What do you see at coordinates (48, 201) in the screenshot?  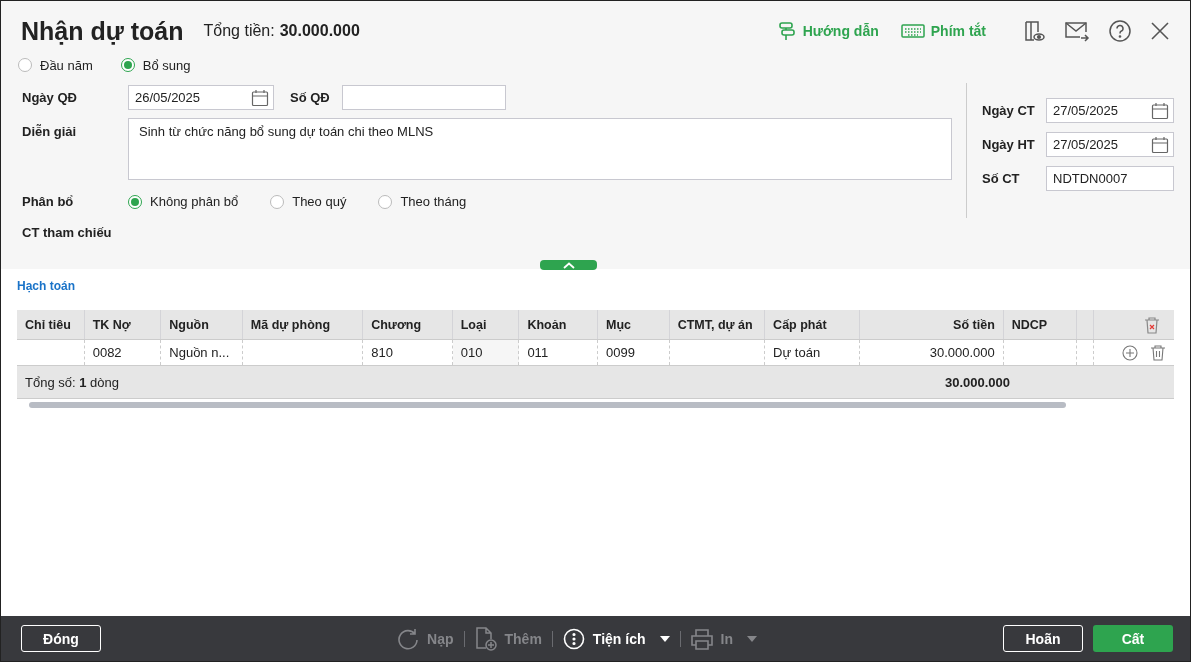 I see `field-label: Phân bổ` at bounding box center [48, 201].